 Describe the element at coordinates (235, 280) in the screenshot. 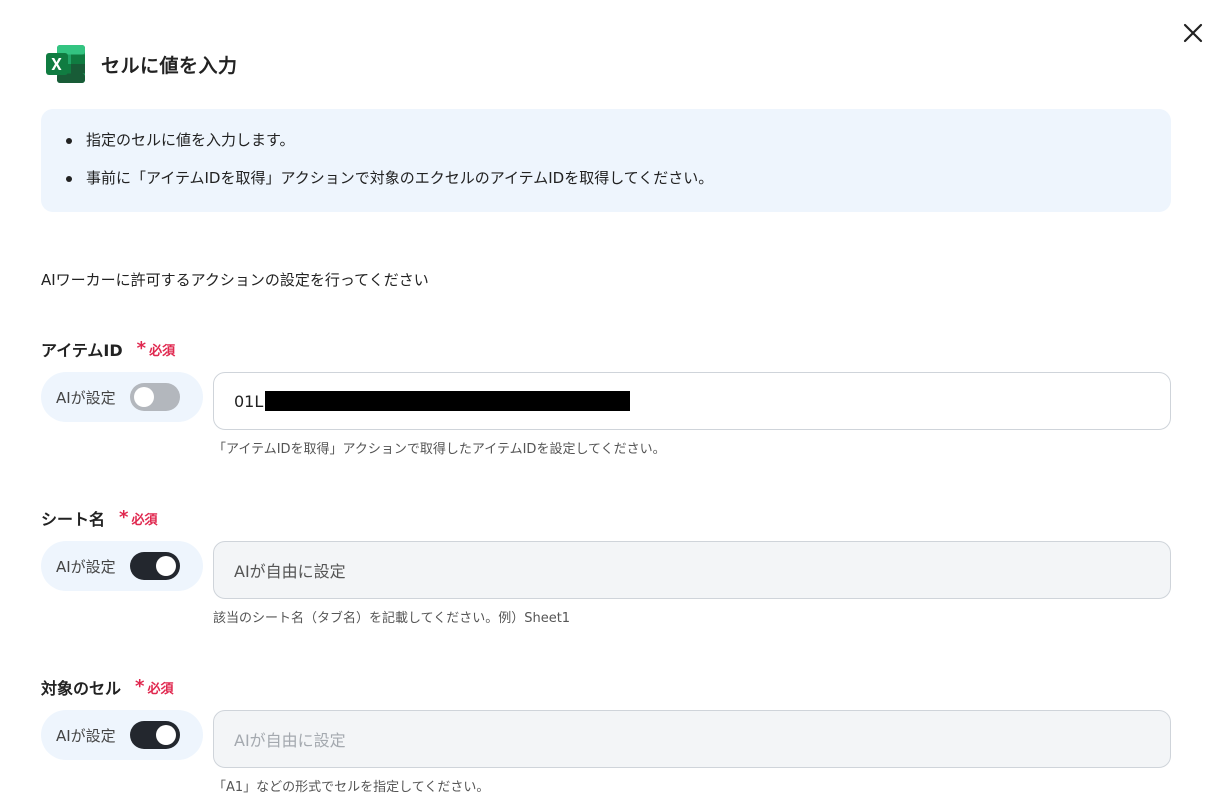

I see `section-description: AIワーカーに許可するアクションの設定を行ってください` at that location.